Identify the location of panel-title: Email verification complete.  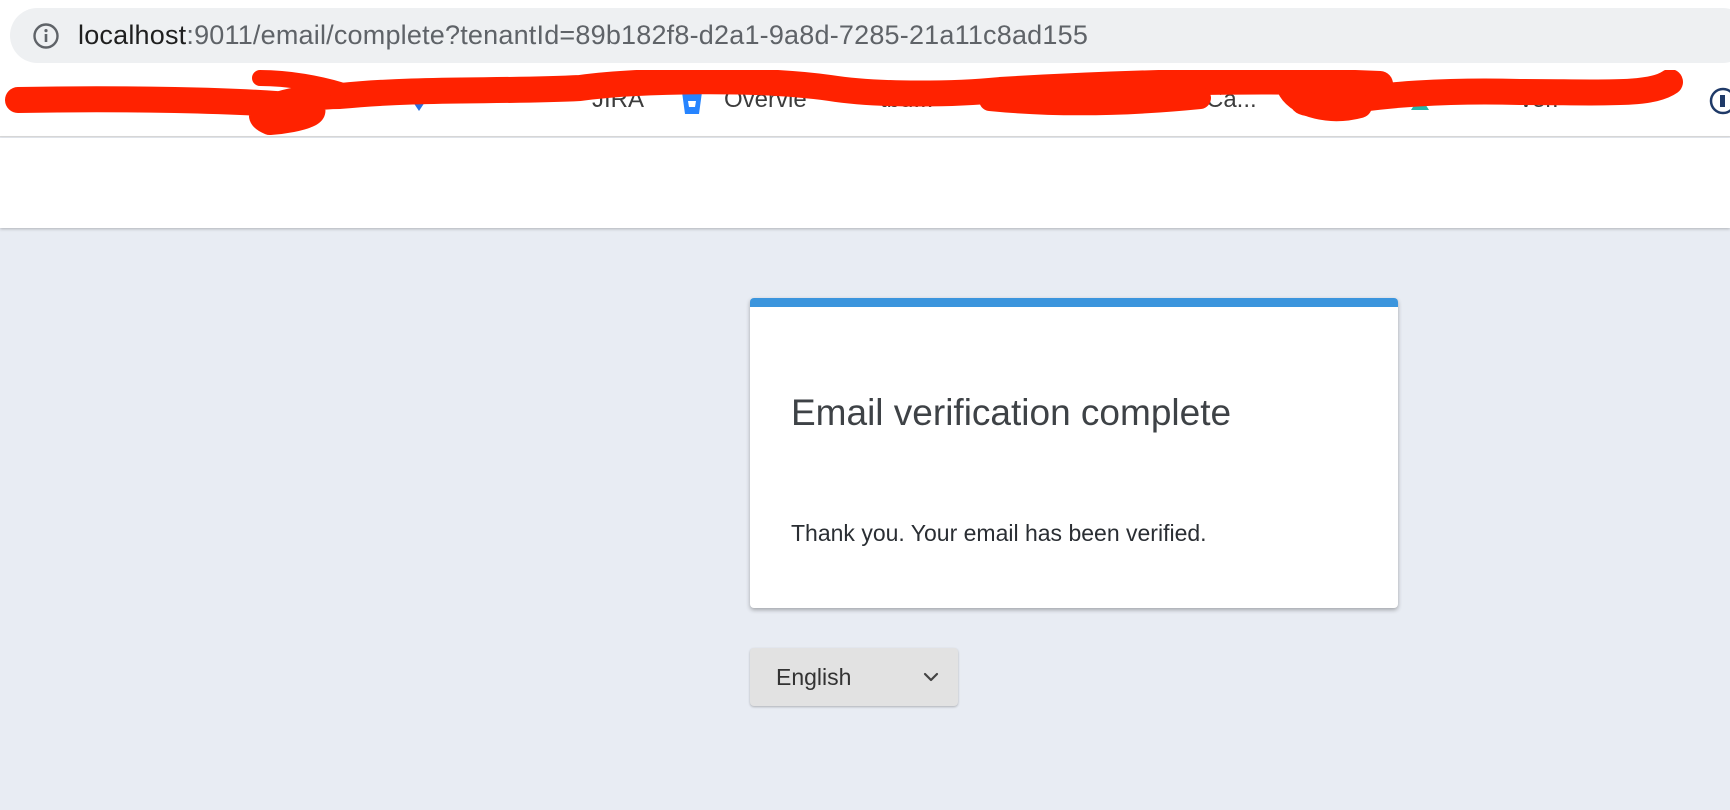
(1011, 412).